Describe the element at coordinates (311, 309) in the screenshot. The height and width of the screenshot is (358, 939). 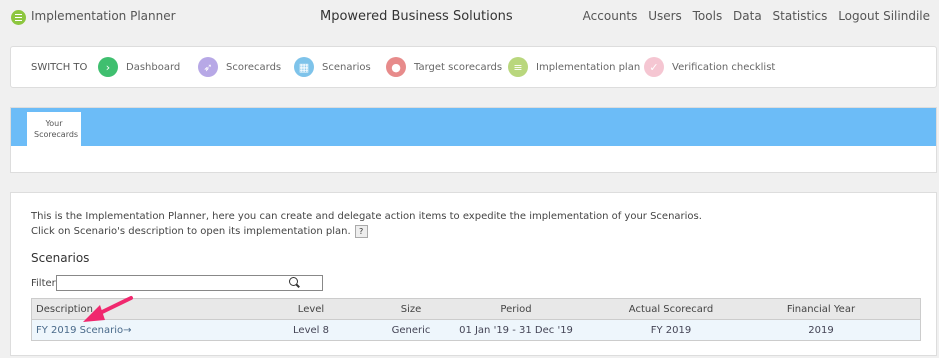
I see `header-level: Level` at that location.